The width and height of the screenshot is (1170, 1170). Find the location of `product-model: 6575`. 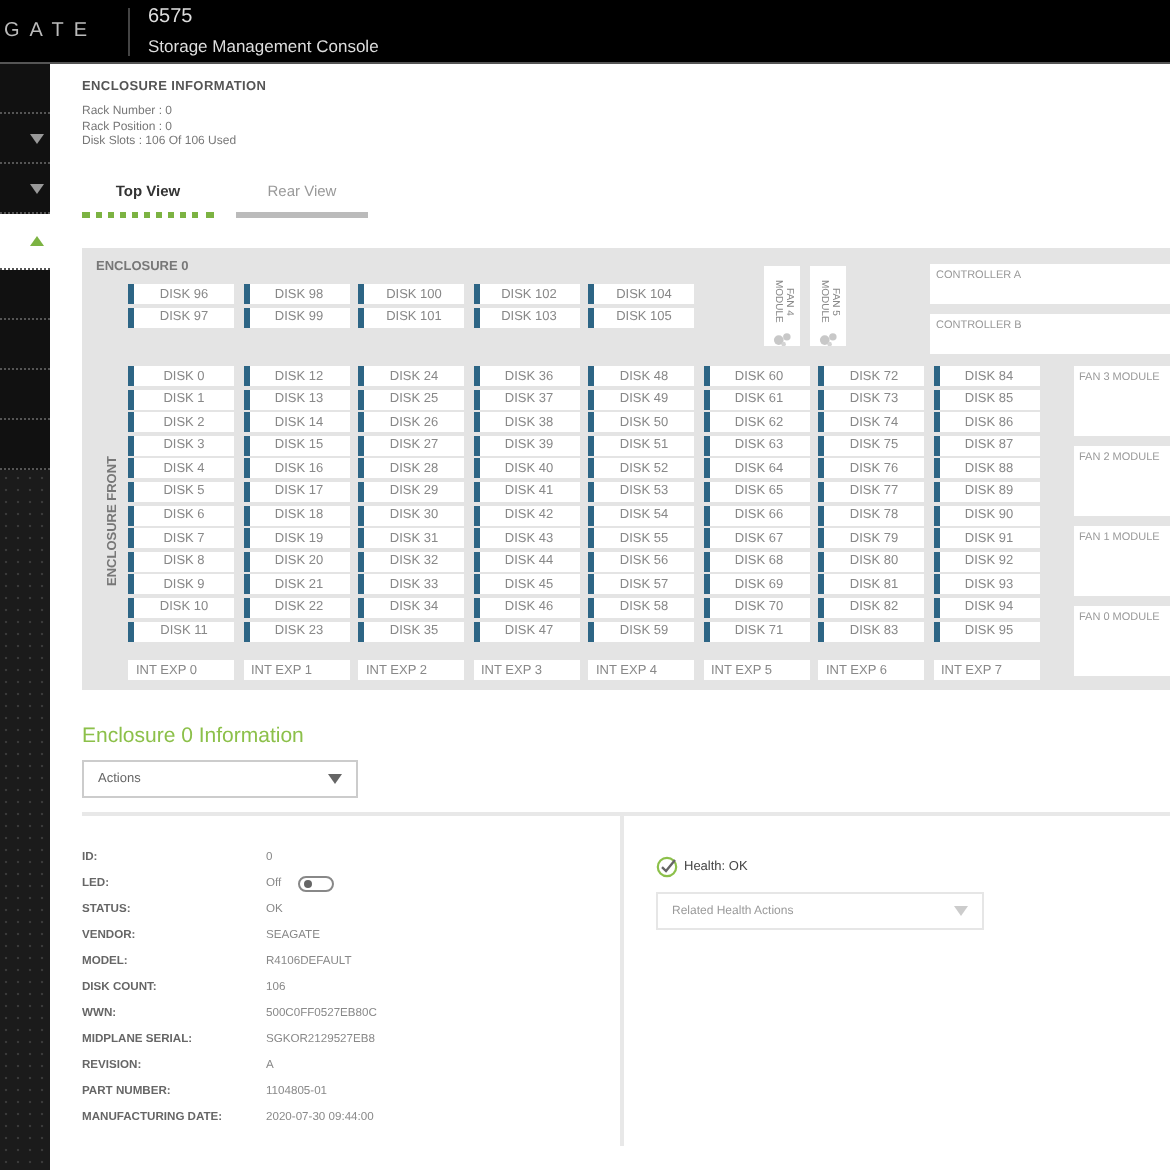

product-model: 6575 is located at coordinates (171, 17).